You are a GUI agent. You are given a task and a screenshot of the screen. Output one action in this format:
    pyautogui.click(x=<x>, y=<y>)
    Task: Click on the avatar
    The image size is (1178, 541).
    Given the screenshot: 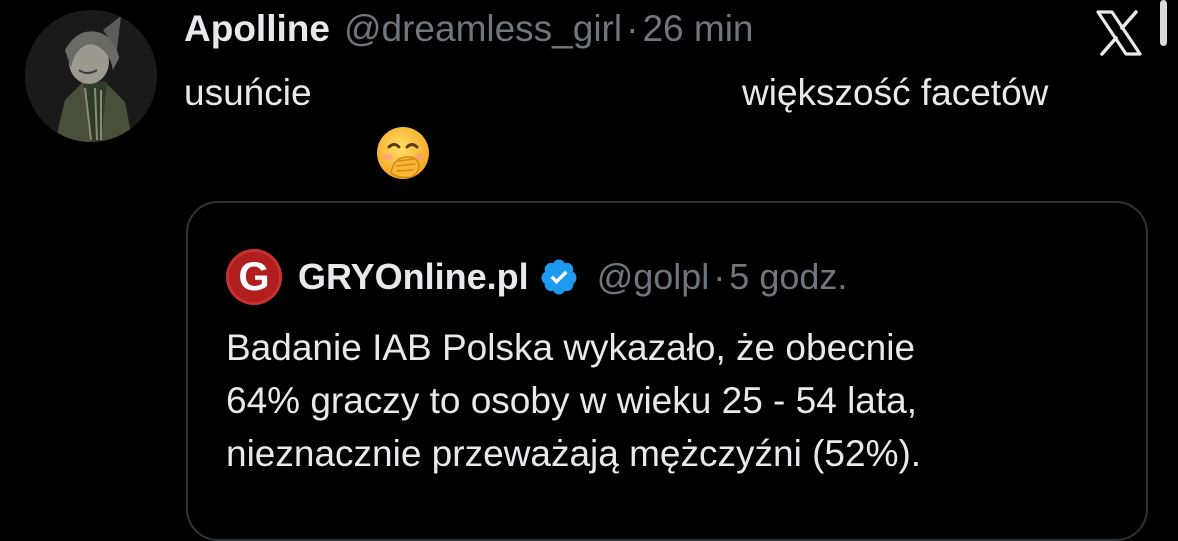 What is the action you would take?
    pyautogui.click(x=91, y=76)
    